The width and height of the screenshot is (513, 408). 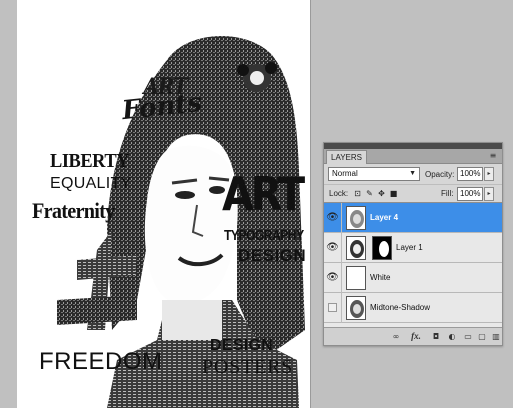 What do you see at coordinates (447, 193) in the screenshot?
I see `fill-label: Fill:` at bounding box center [447, 193].